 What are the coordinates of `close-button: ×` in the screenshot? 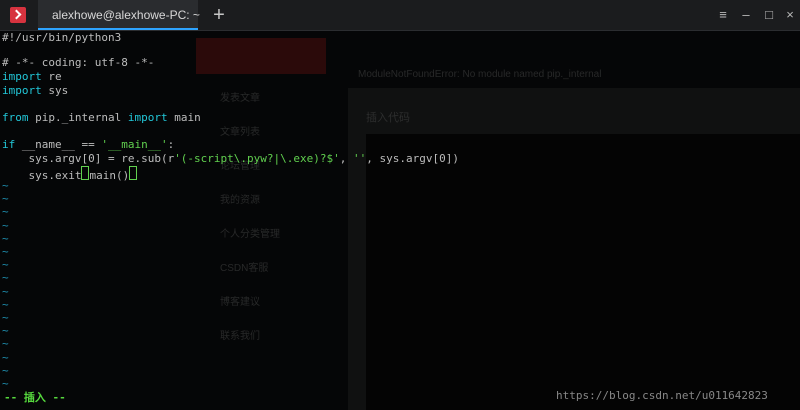 It's located at (790, 15).